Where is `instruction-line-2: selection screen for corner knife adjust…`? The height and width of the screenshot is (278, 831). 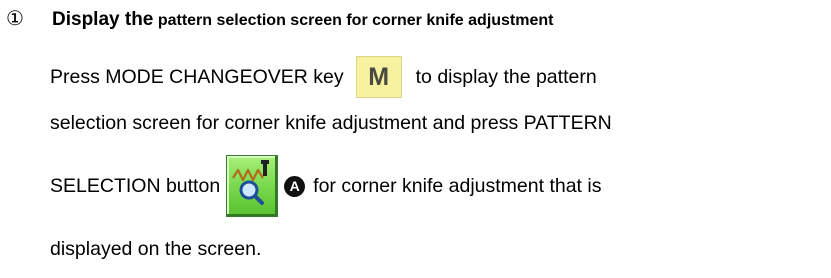
instruction-line-2: selection screen for corner knife adjust… is located at coordinates (331, 123).